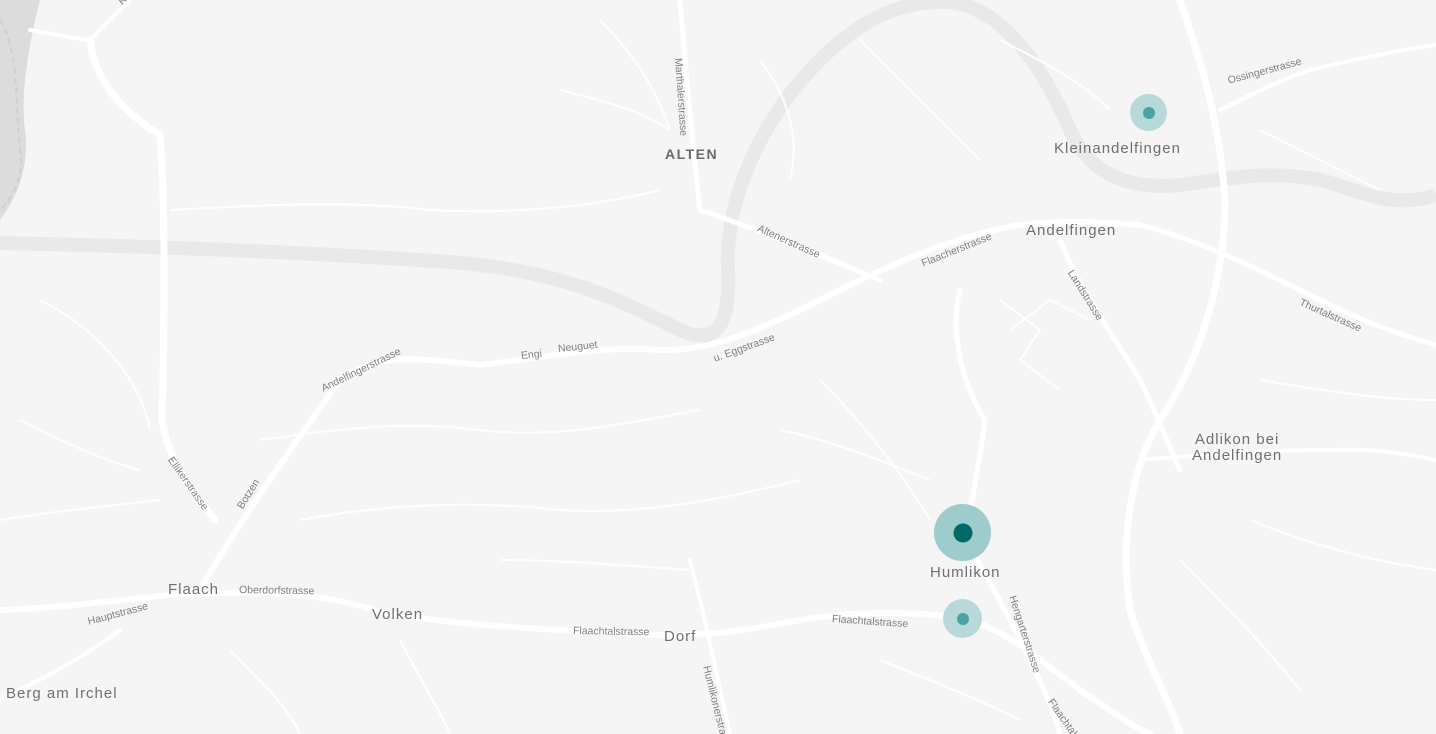  I want to click on place-label-berg-am-irchel: Berg am Irchel, so click(62, 693).